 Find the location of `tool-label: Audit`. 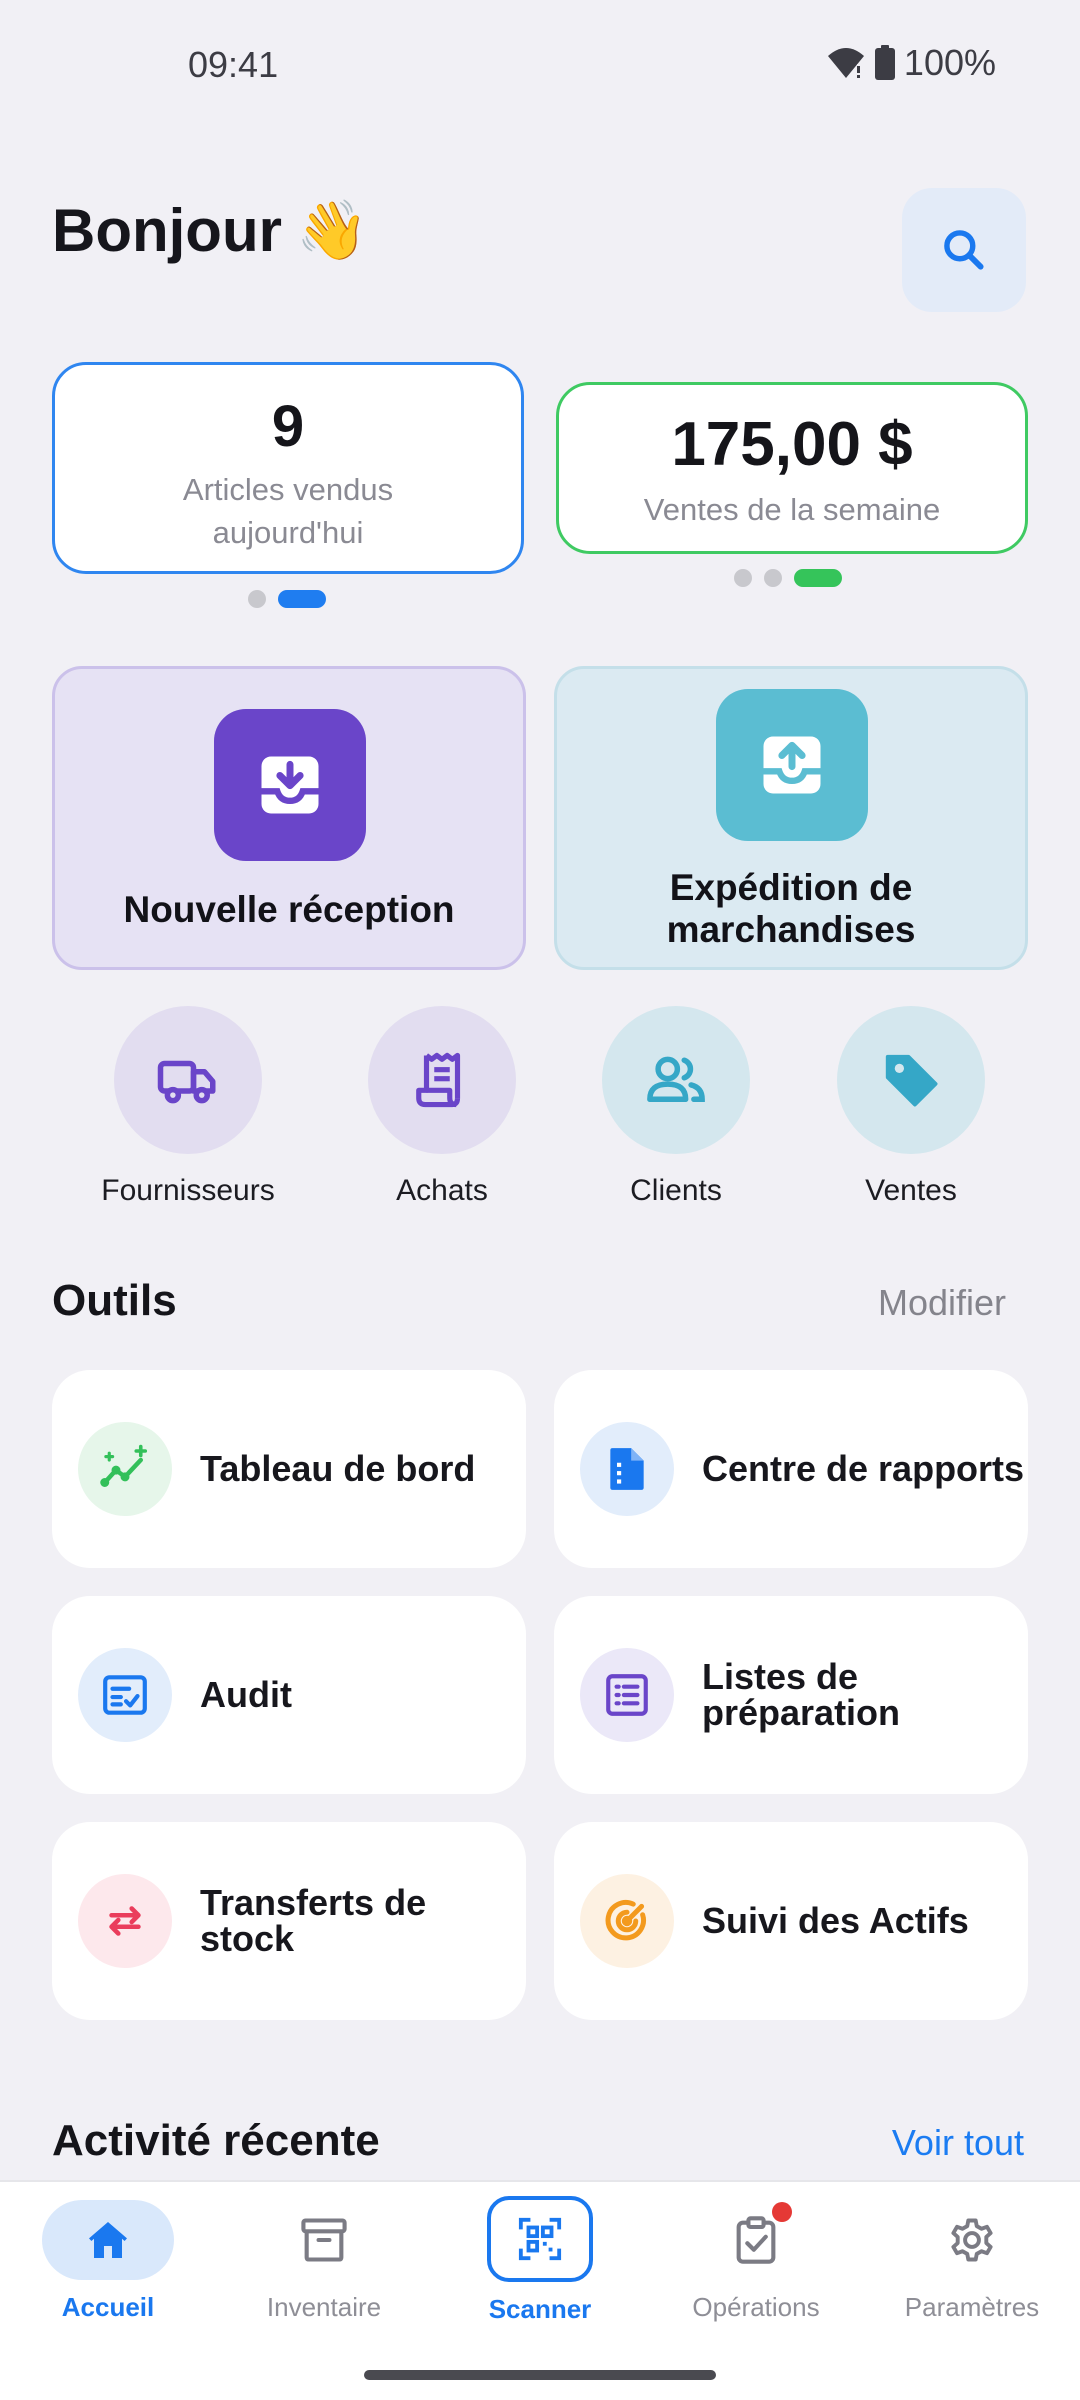

tool-label: Audit is located at coordinates (246, 1694).